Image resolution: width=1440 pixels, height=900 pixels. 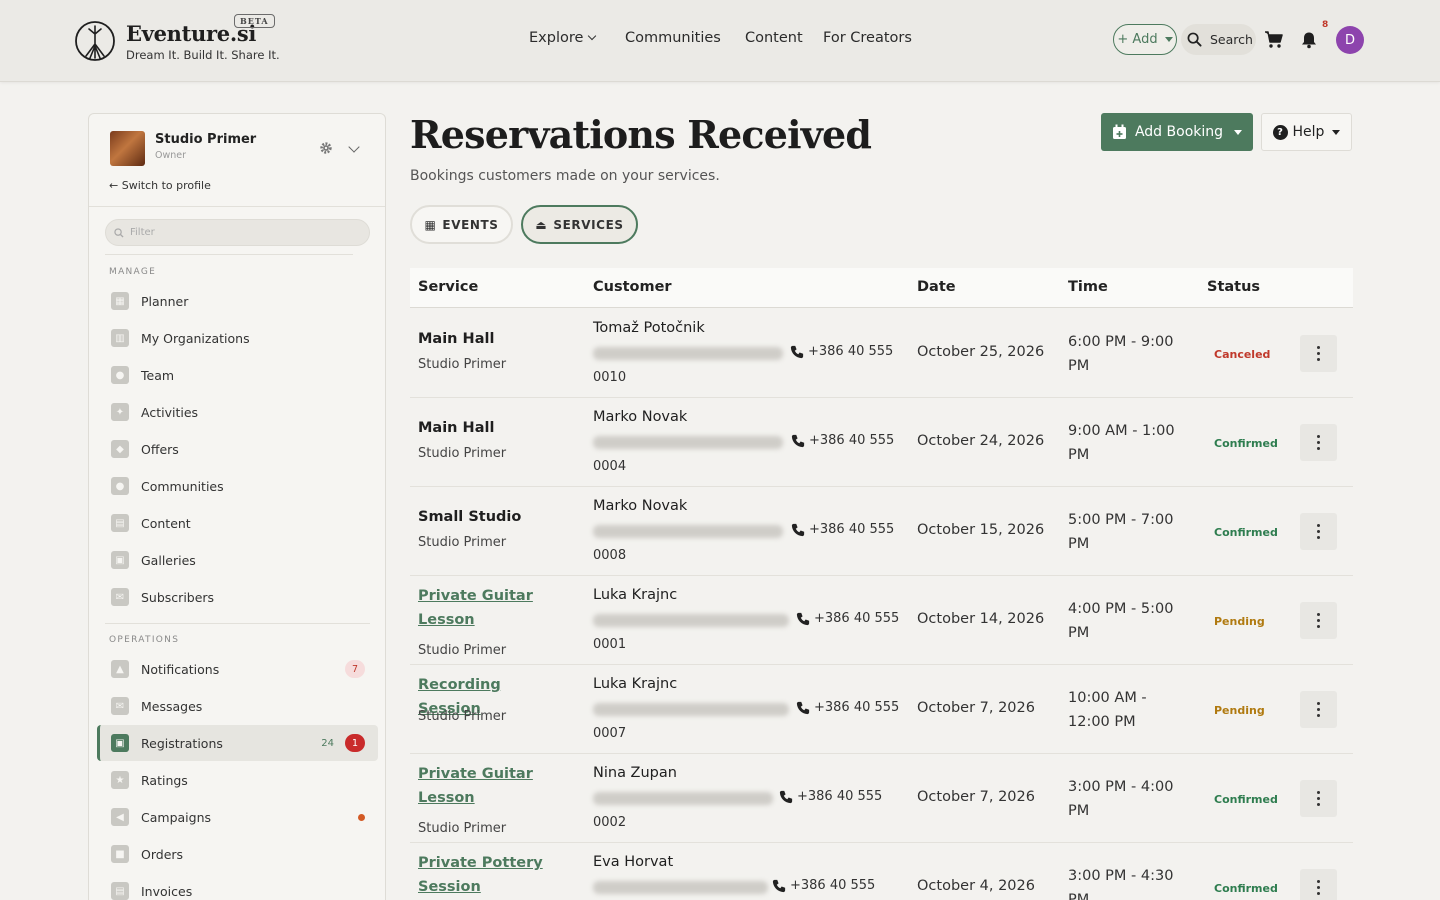 What do you see at coordinates (493, 875) in the screenshot?
I see `service-link: Private Pottery Session` at bounding box center [493, 875].